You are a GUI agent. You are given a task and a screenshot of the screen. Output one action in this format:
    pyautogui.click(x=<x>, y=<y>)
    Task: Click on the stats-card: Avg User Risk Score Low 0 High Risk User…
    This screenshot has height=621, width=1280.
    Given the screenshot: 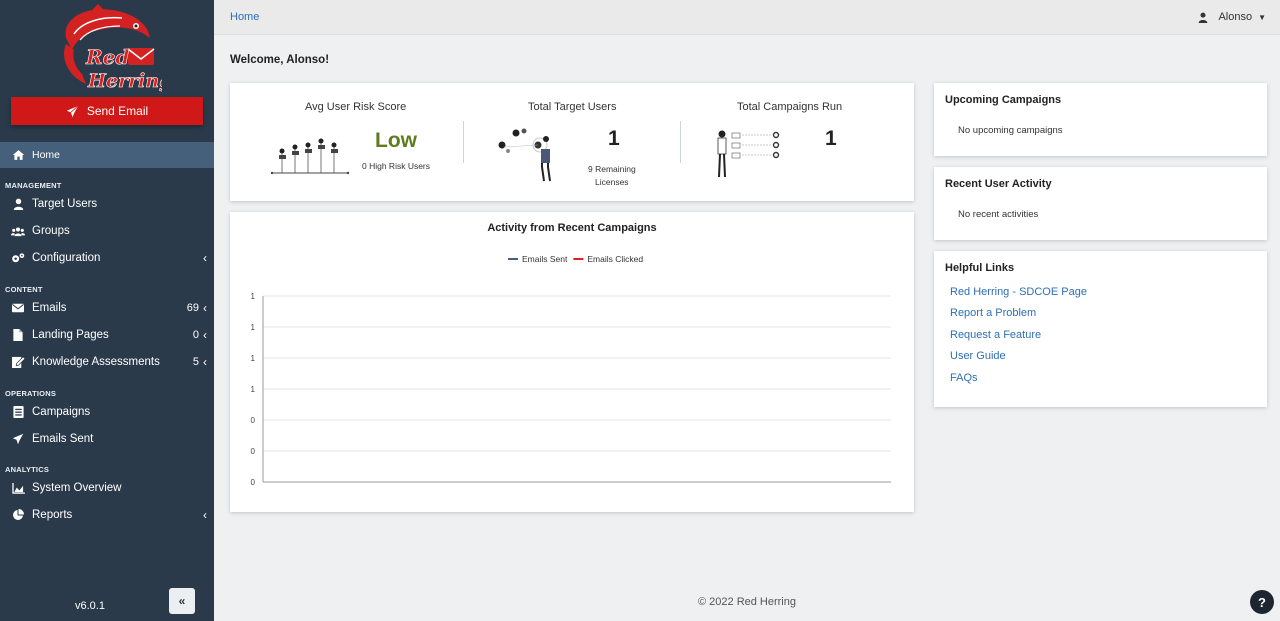 What is the action you would take?
    pyautogui.click(x=572, y=142)
    